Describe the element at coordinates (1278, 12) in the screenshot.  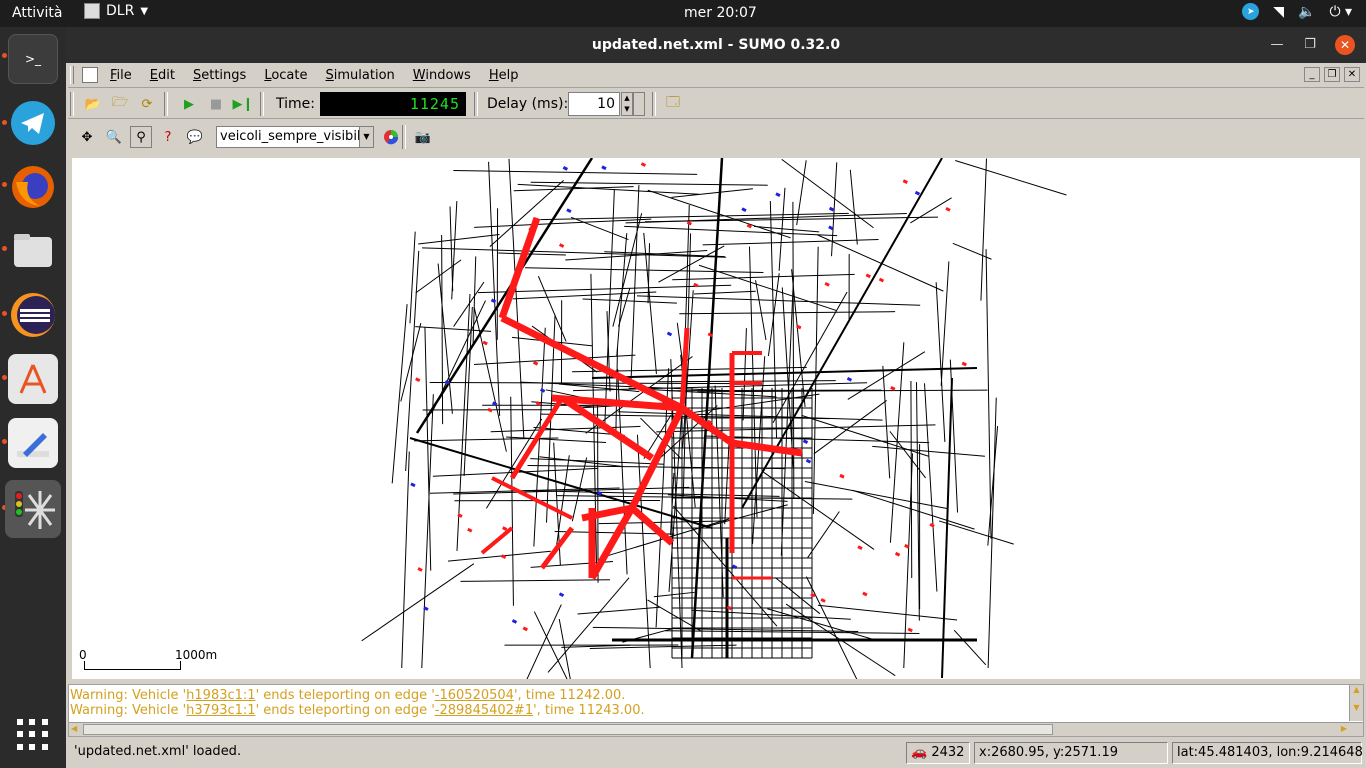
I see `wifi-icon: ◥` at that location.